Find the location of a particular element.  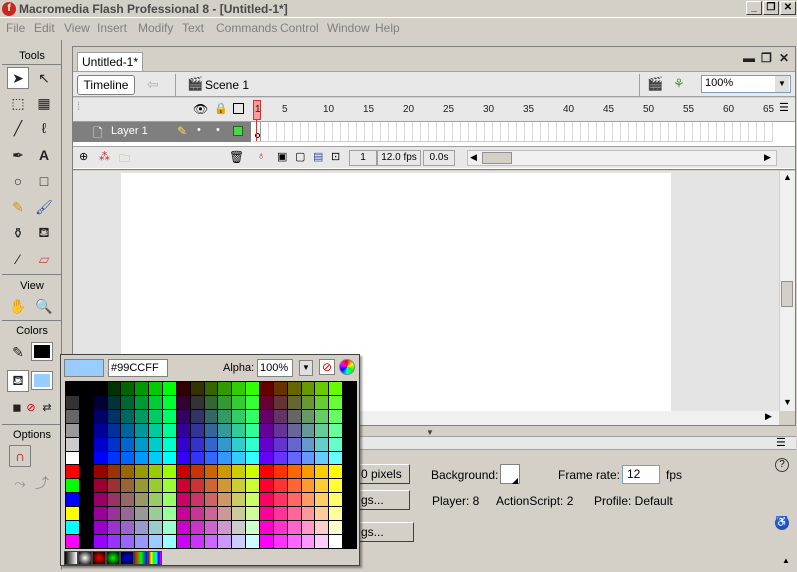

minimize-button: _ is located at coordinates (754, 8).